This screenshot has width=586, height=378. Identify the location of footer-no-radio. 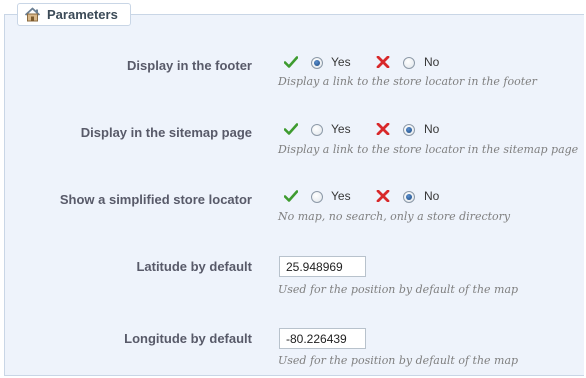
(409, 63).